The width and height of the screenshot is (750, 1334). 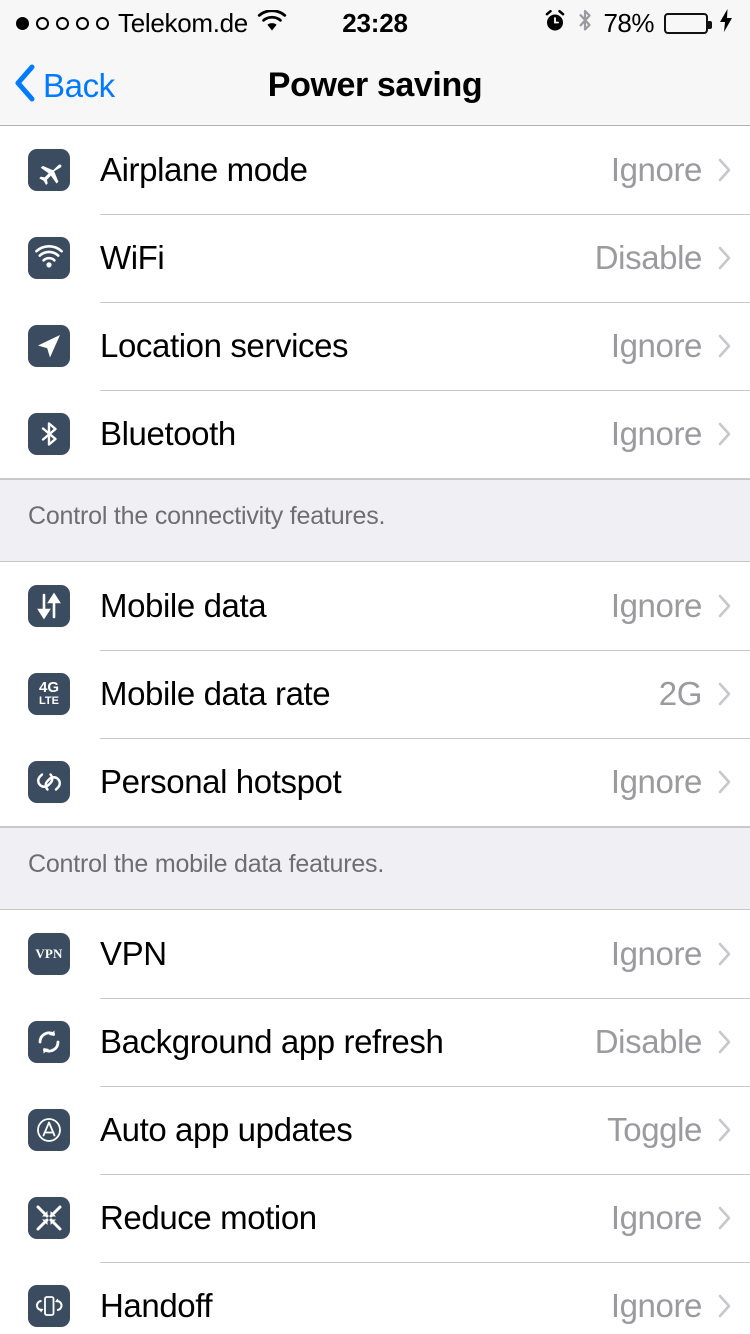 I want to click on settings-row-label: VPN, so click(x=133, y=953).